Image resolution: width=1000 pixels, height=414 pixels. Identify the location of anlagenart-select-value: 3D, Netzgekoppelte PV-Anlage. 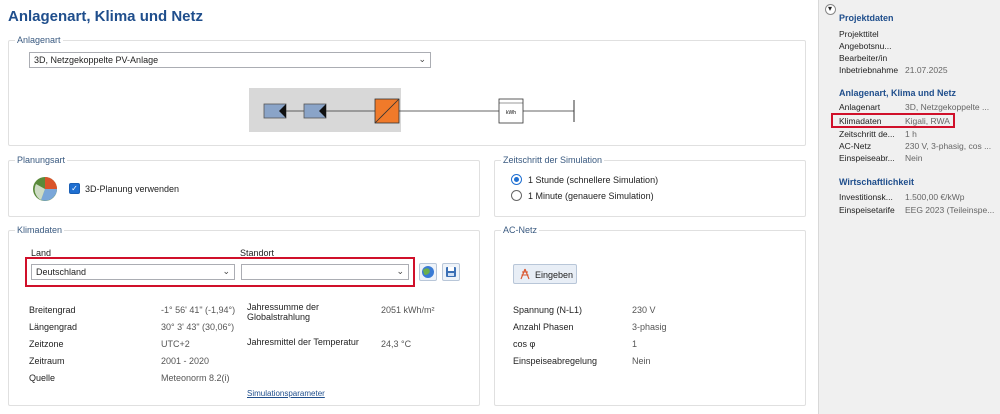
(96, 60).